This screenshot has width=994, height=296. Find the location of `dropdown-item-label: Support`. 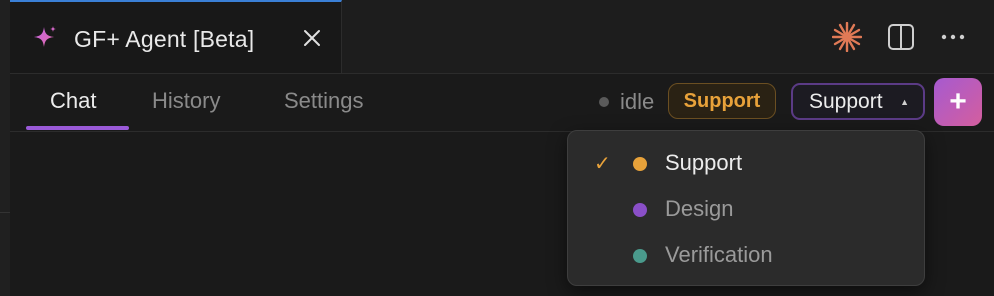

dropdown-item-label: Support is located at coordinates (704, 162).